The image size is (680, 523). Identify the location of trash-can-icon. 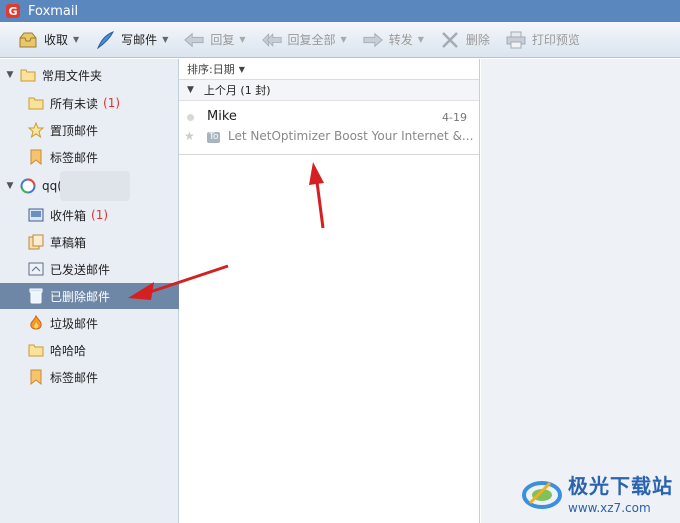
(36, 296).